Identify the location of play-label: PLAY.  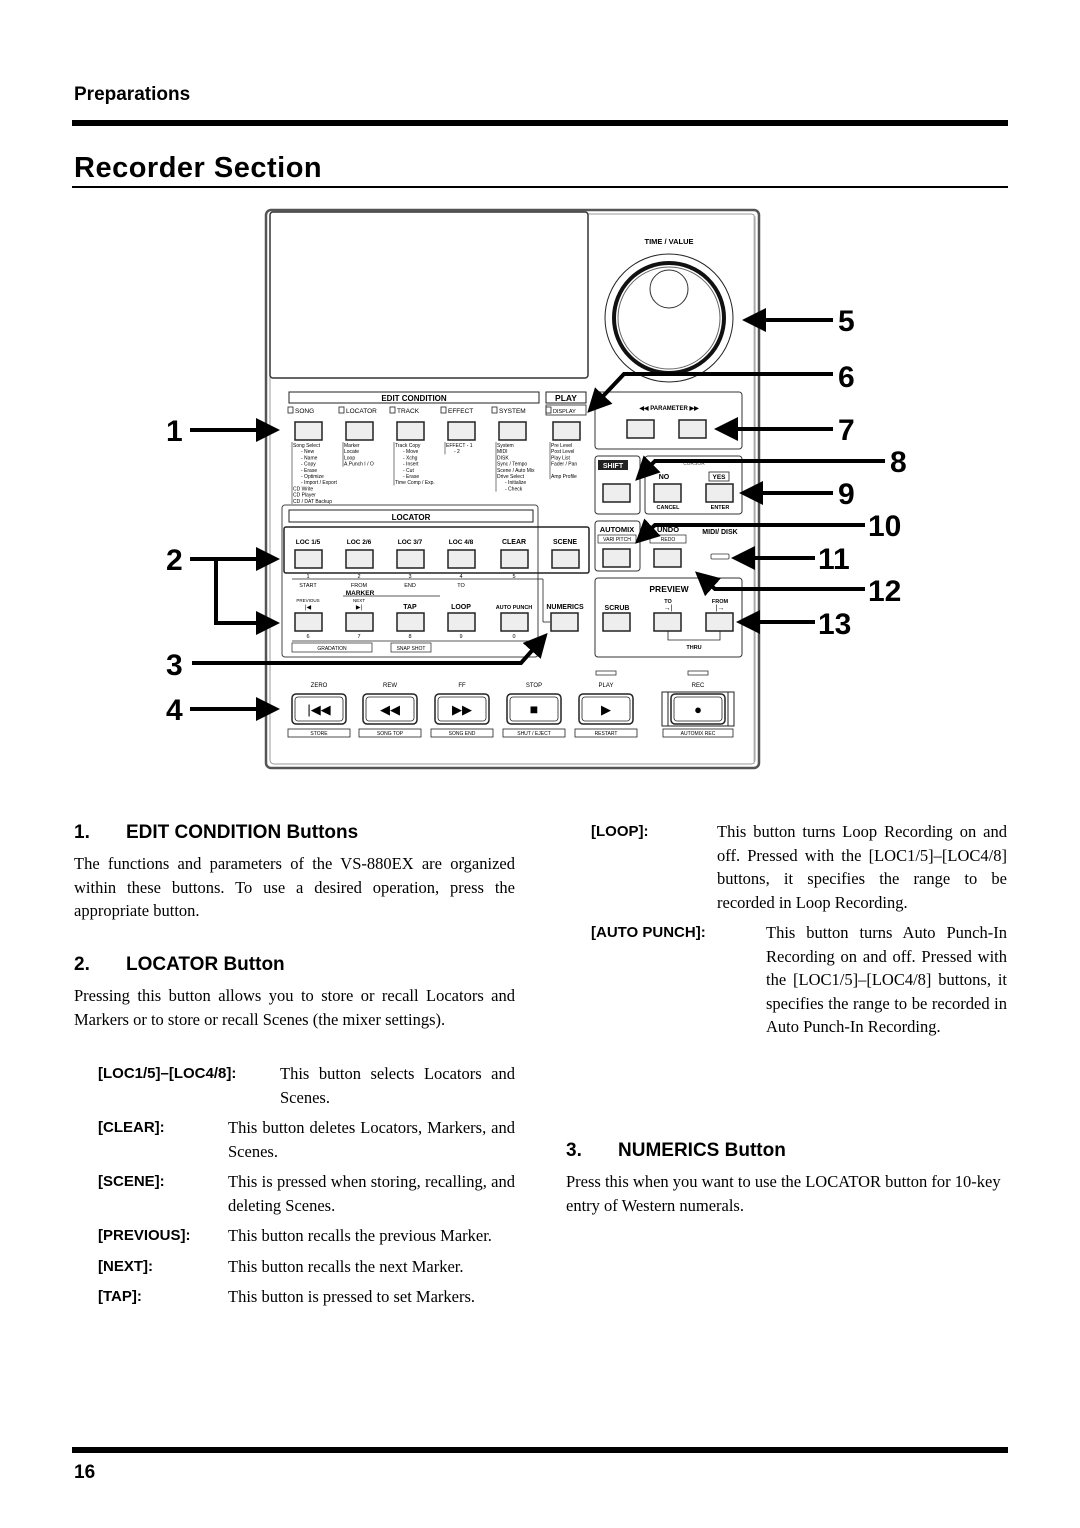
(566, 398).